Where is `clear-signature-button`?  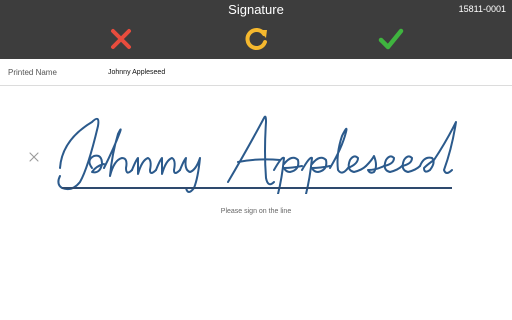 clear-signature-button is located at coordinates (34, 157).